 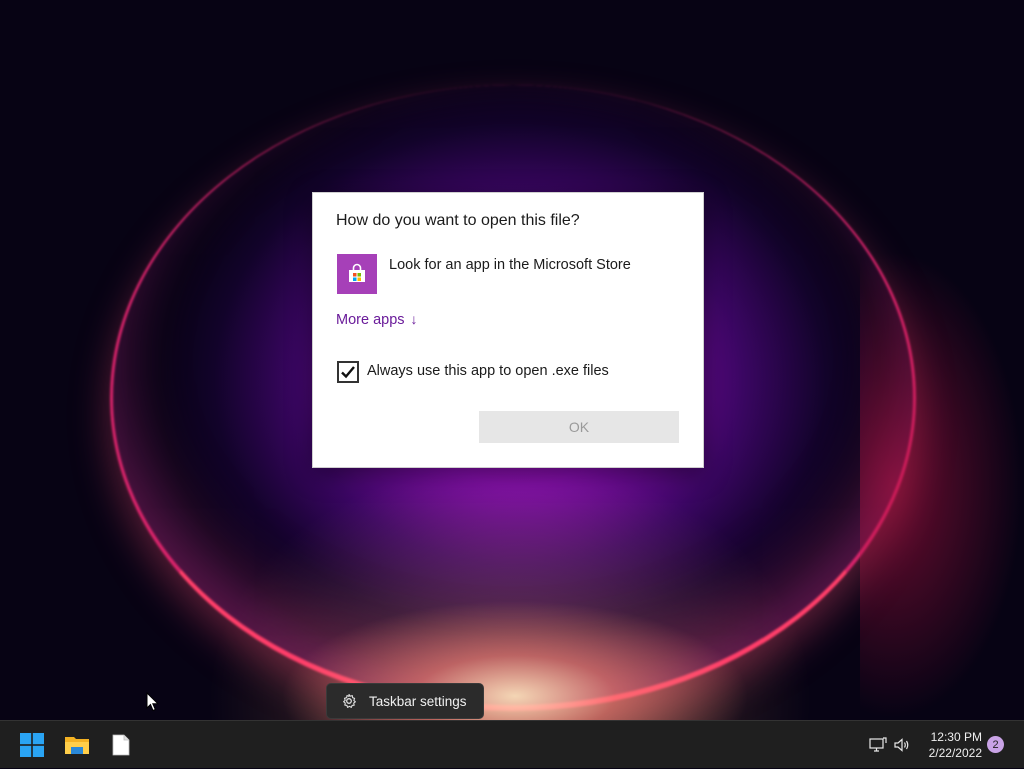 I want to click on blank-document-icon, so click(x=121, y=745).